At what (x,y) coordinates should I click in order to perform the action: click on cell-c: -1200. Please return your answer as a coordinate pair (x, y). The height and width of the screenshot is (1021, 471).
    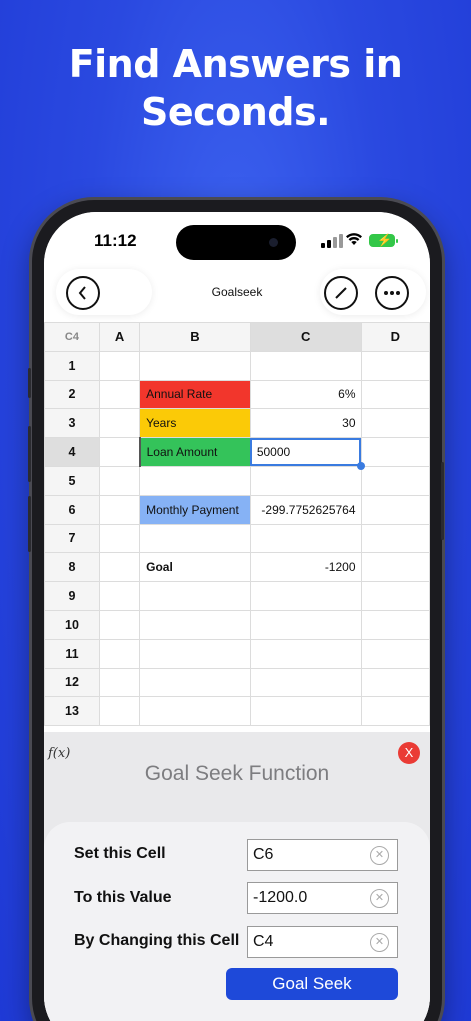
    Looking at the image, I should click on (305, 567).